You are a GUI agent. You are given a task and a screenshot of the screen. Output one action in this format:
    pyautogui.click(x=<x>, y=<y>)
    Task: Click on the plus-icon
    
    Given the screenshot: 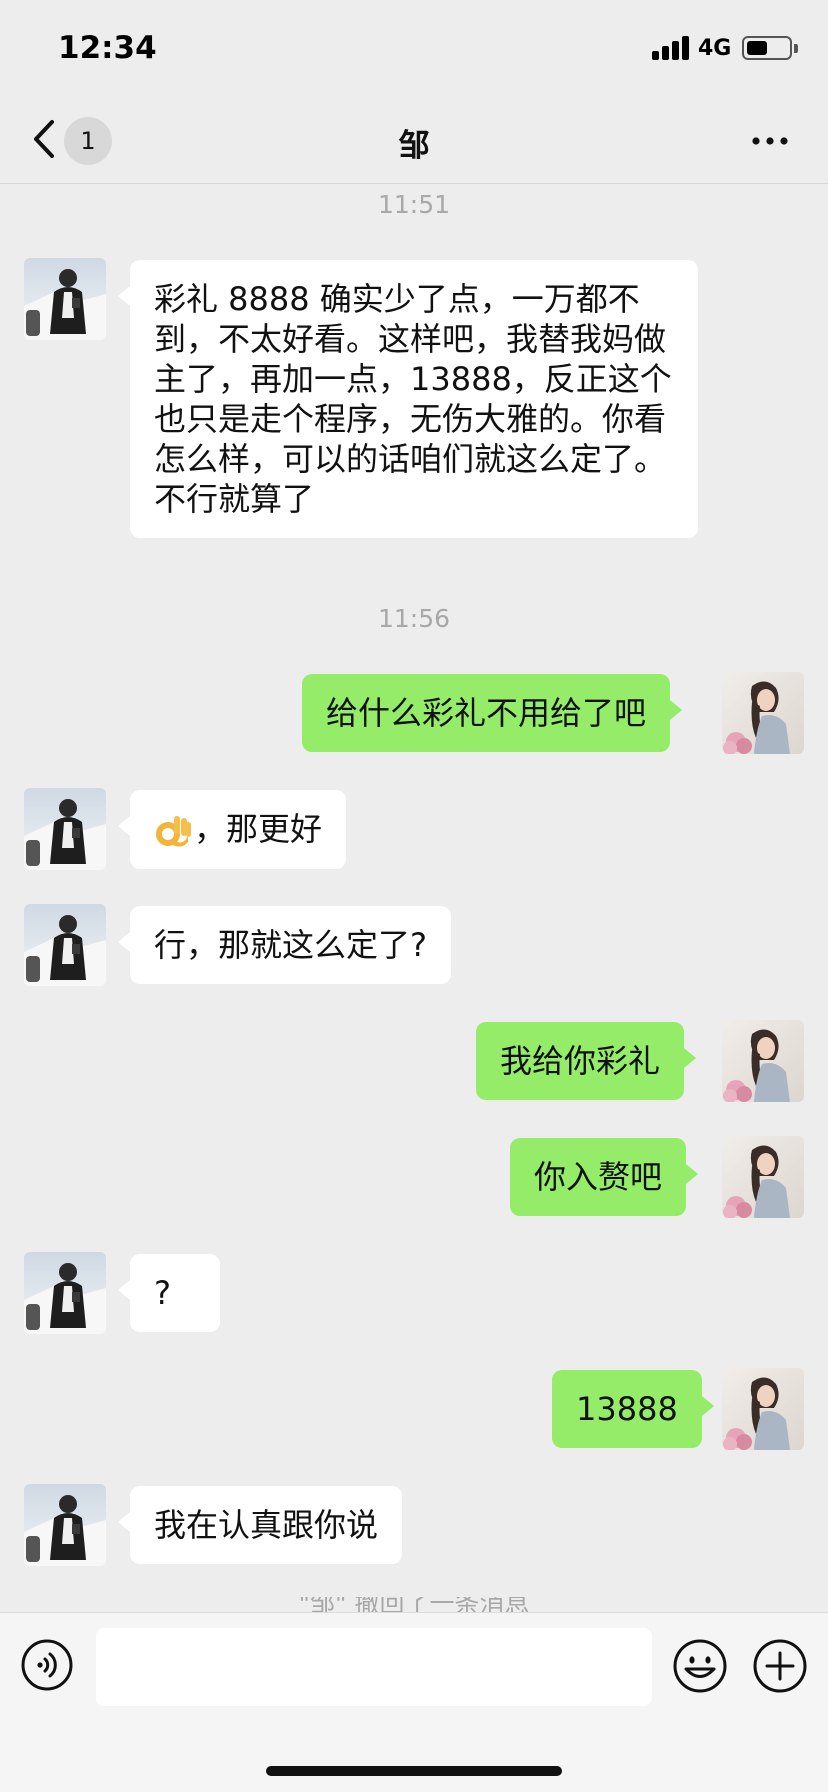 What is the action you would take?
    pyautogui.click(x=780, y=1666)
    